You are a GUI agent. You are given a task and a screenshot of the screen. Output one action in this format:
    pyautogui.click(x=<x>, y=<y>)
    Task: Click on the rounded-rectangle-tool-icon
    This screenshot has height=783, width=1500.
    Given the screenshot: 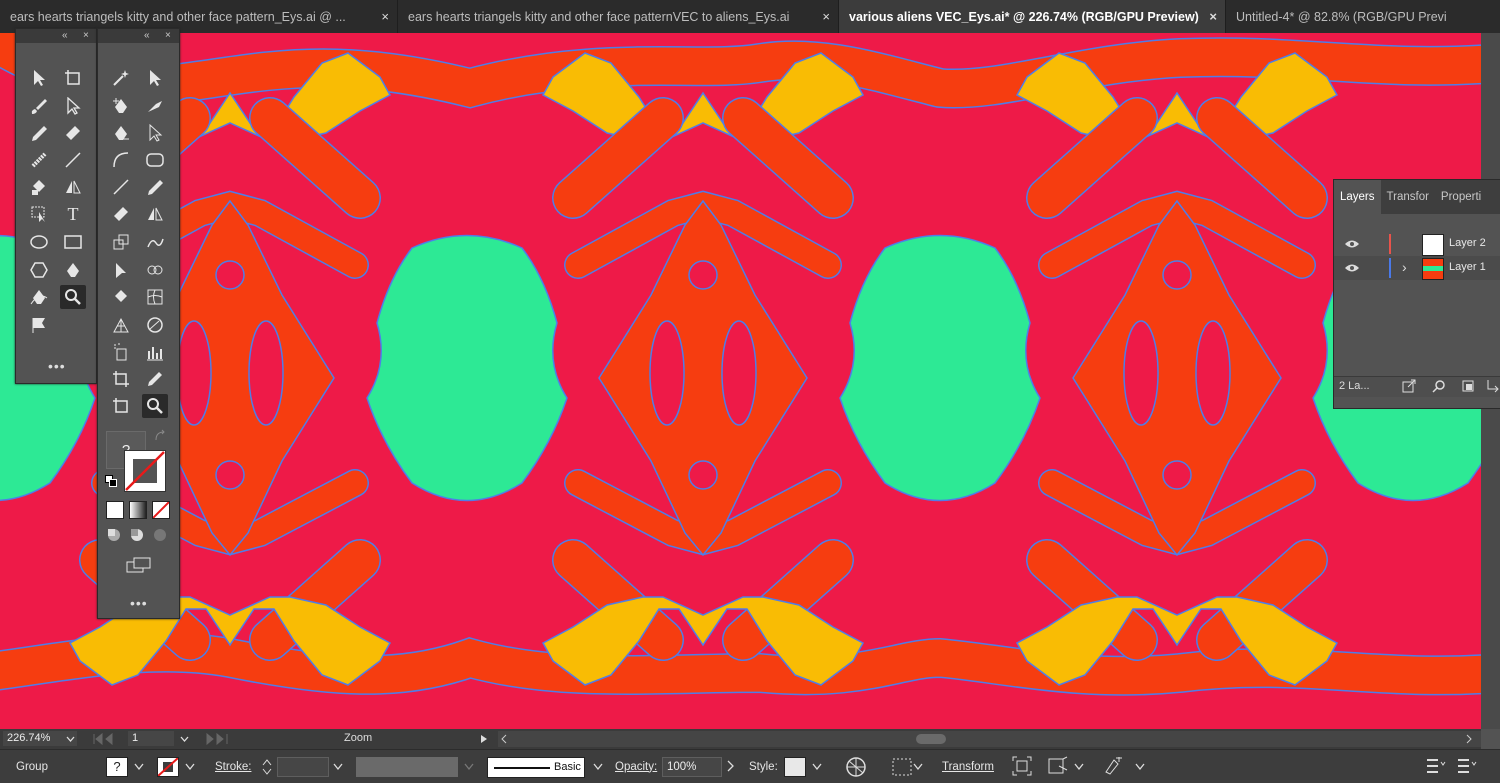 What is the action you would take?
    pyautogui.click(x=155, y=160)
    